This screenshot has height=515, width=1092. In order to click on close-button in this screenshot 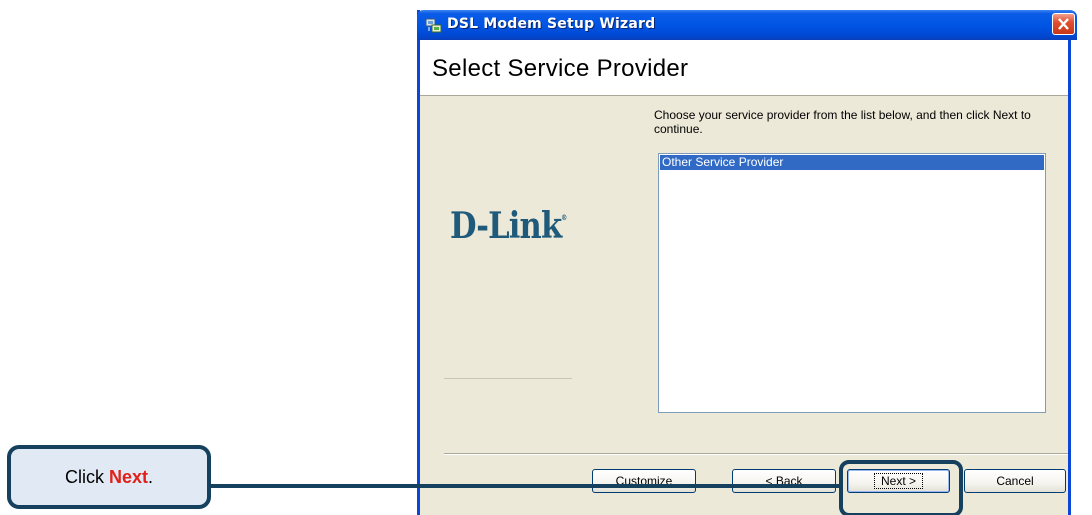, I will do `click(1063, 24)`.